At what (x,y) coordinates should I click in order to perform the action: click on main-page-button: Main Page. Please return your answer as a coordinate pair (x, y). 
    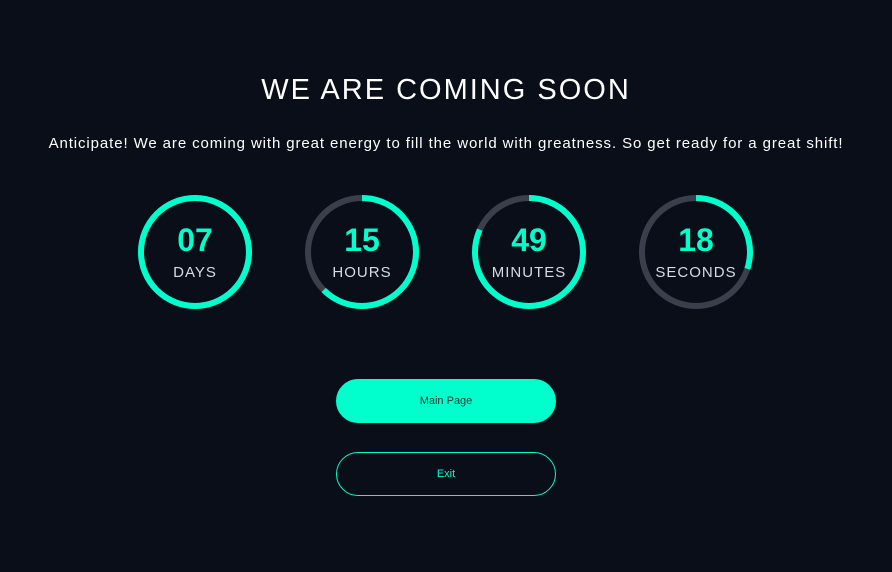
    Looking at the image, I should click on (446, 401).